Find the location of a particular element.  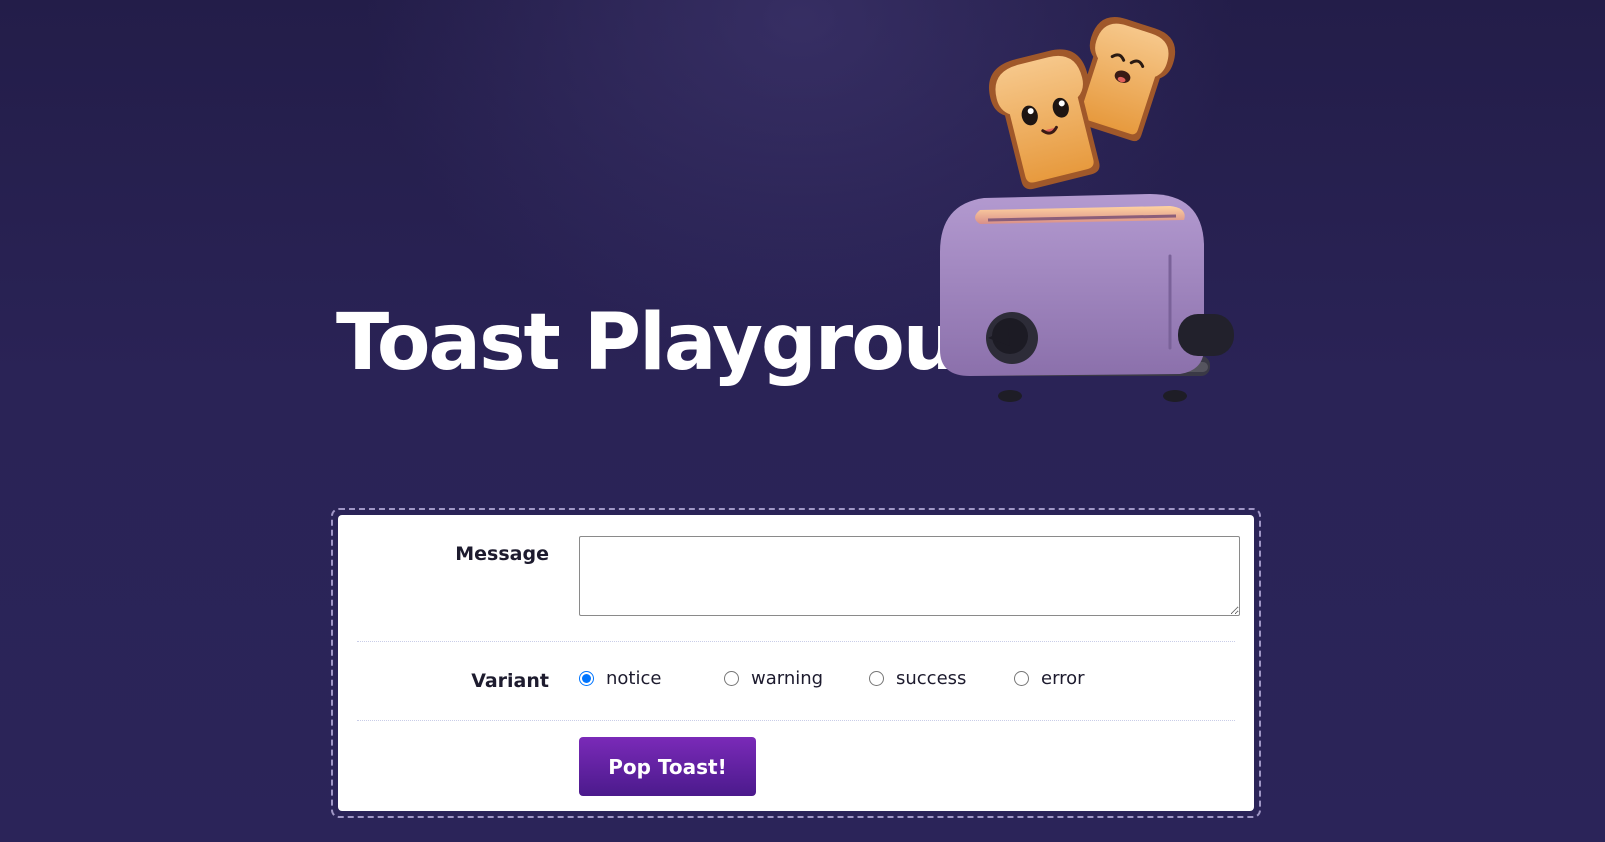

variant-radio-error is located at coordinates (1021, 678).